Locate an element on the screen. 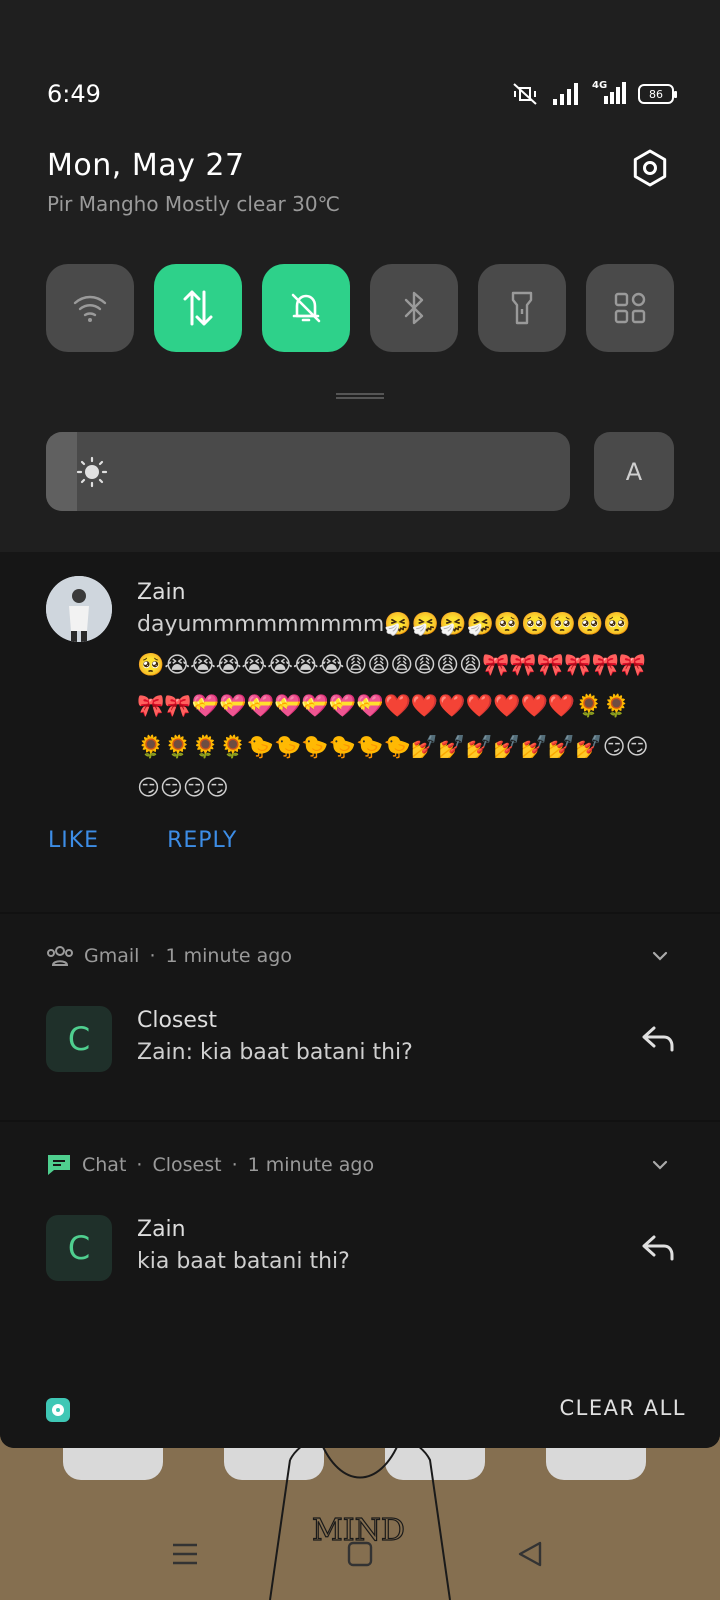  back-button is located at coordinates (530, 1554).